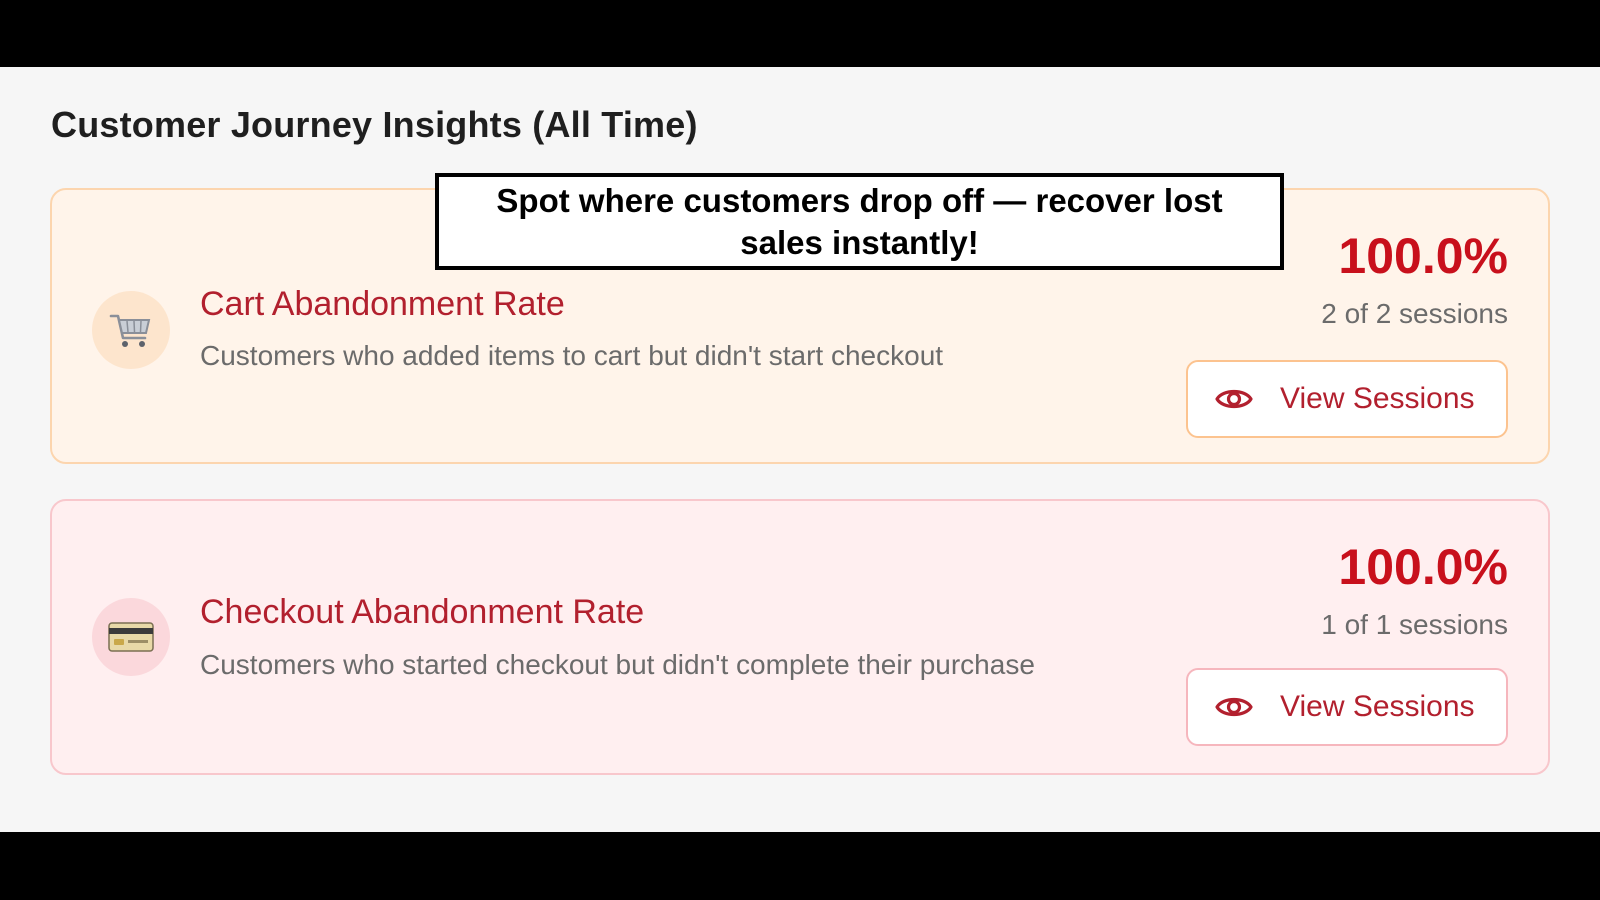 The image size is (1600, 900). What do you see at coordinates (1414, 624) in the screenshot?
I see `metric-sessions-count: 1 of 1 sessions` at bounding box center [1414, 624].